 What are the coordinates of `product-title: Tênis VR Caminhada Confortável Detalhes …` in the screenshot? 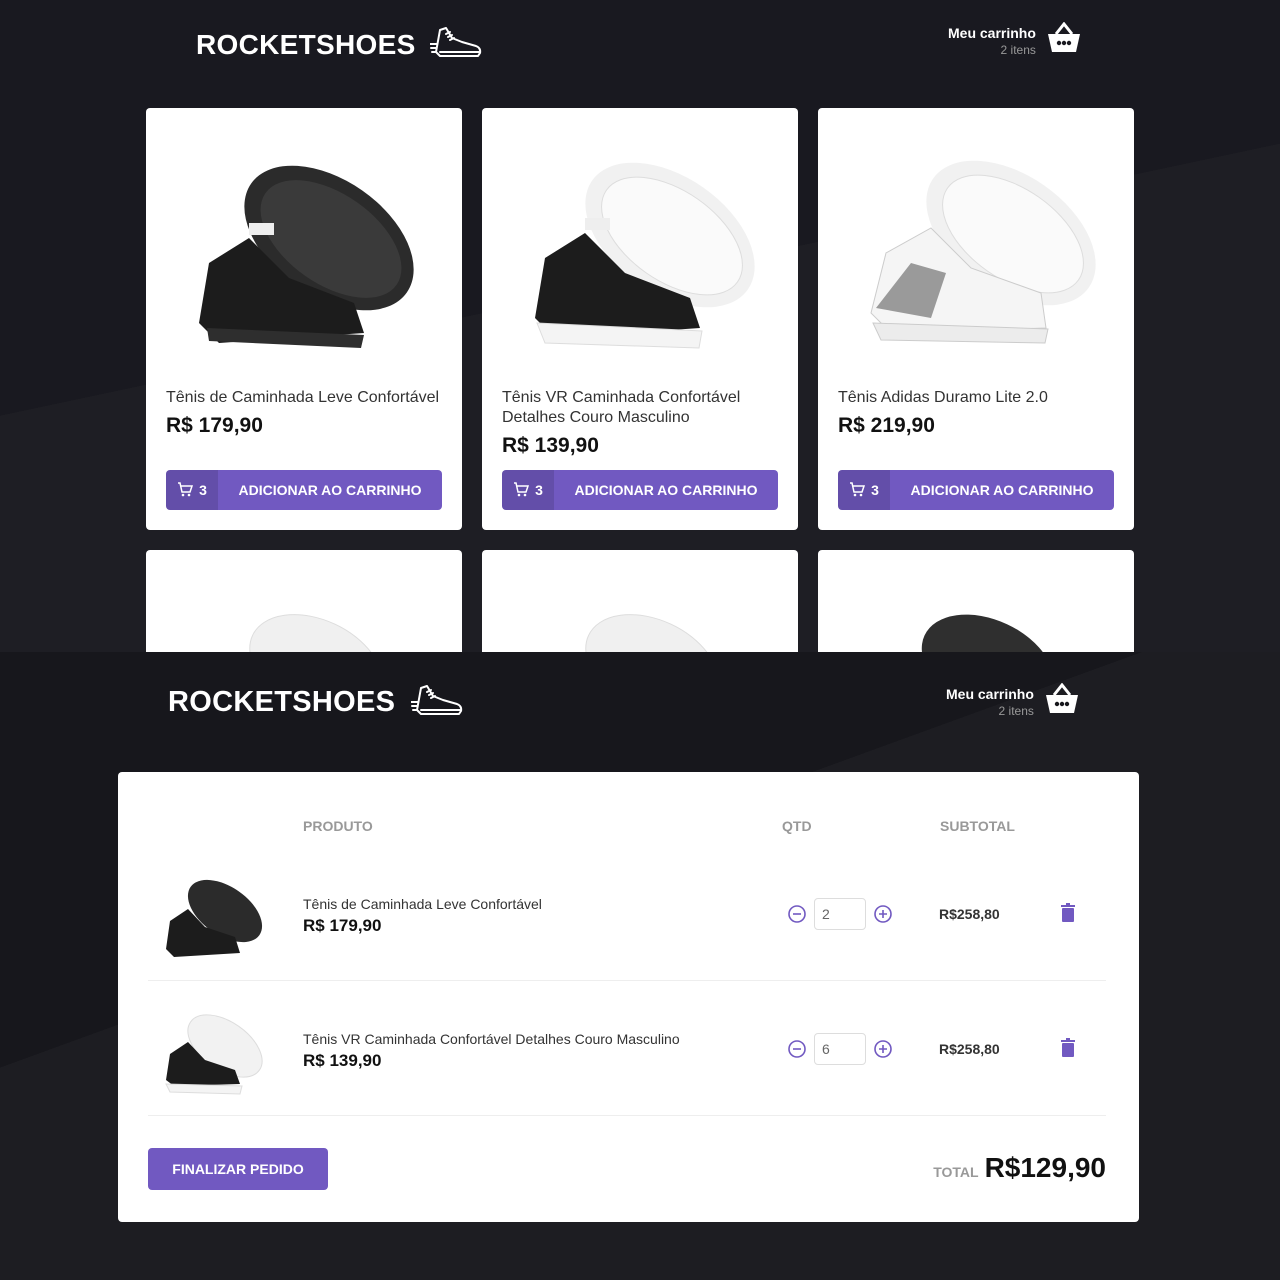 It's located at (621, 407).